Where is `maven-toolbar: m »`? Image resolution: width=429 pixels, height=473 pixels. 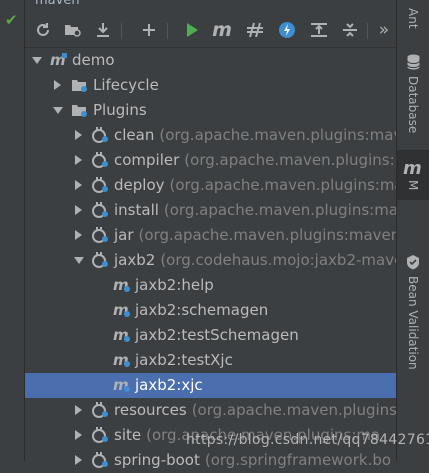
maven-toolbar: m » is located at coordinates (211, 31).